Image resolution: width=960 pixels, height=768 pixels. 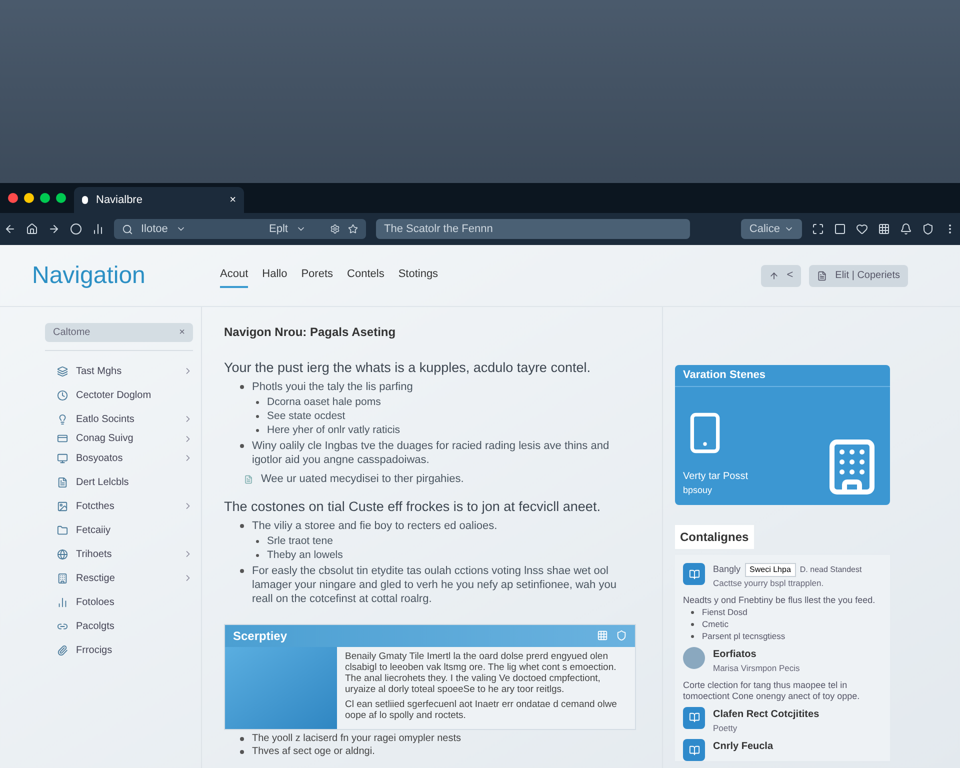 What do you see at coordinates (76, 229) in the screenshot?
I see `circle-icon` at bounding box center [76, 229].